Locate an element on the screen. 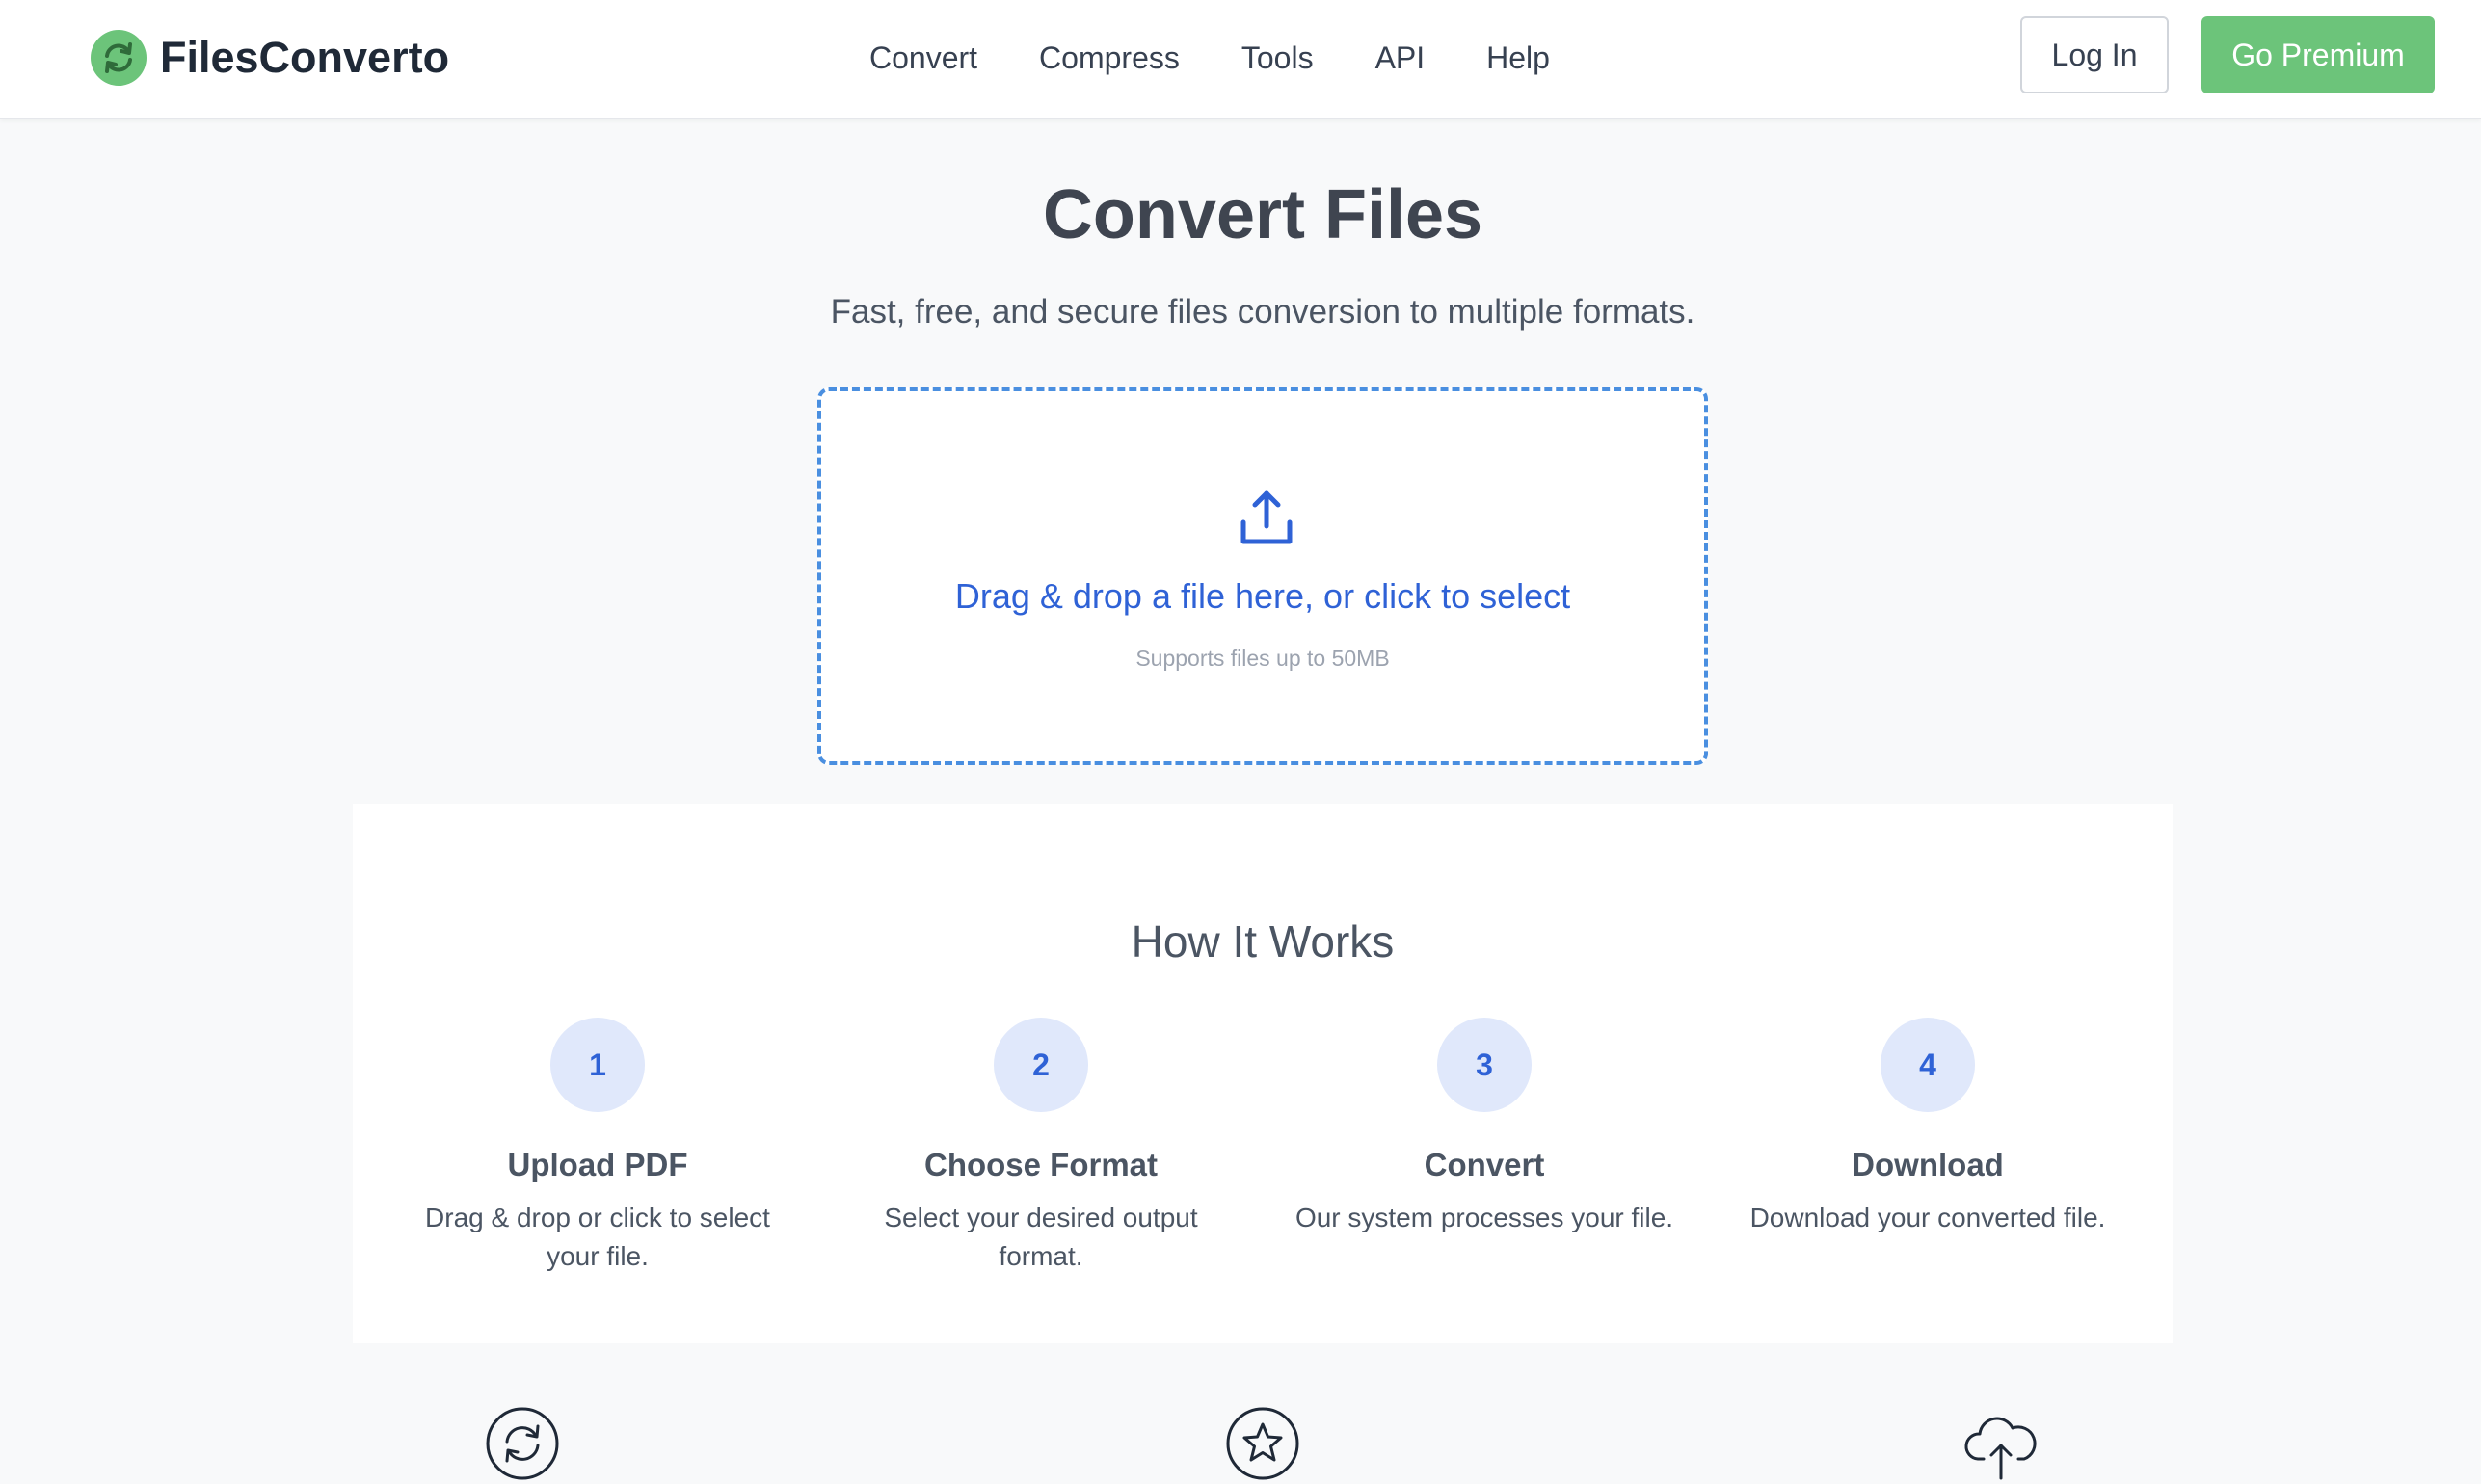 This screenshot has height=1484, width=2481. step-number-badge: 2 is located at coordinates (1041, 1065).